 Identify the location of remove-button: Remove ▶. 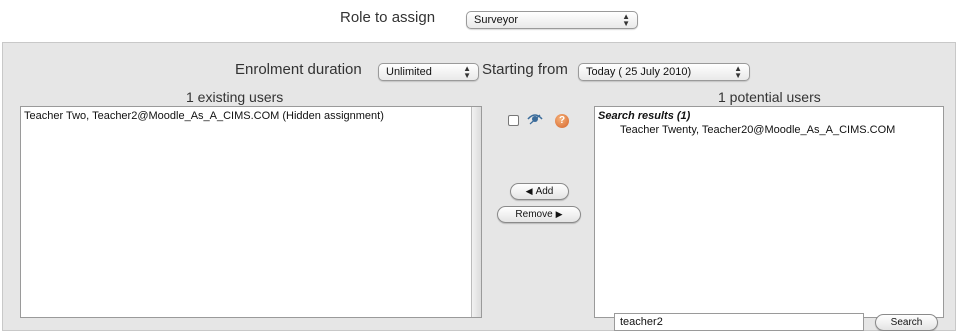
(539, 214).